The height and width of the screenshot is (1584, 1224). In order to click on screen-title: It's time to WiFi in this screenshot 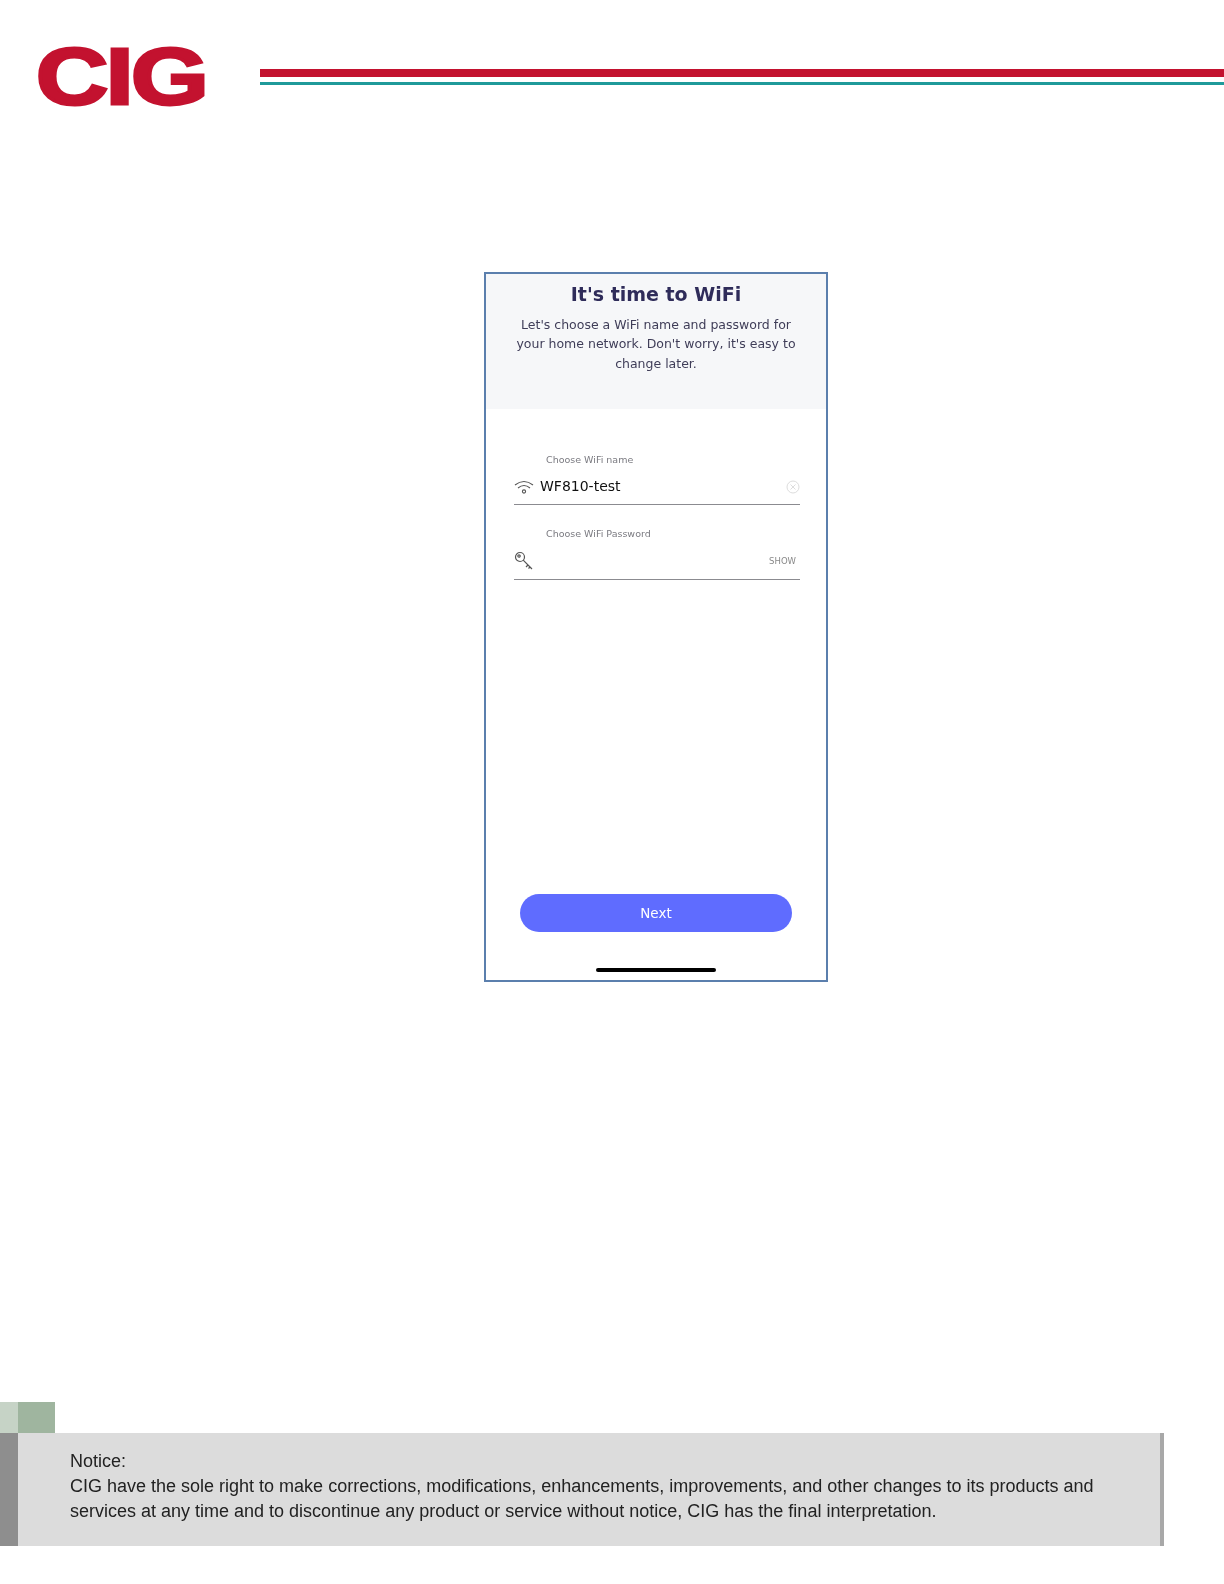, I will do `click(656, 294)`.